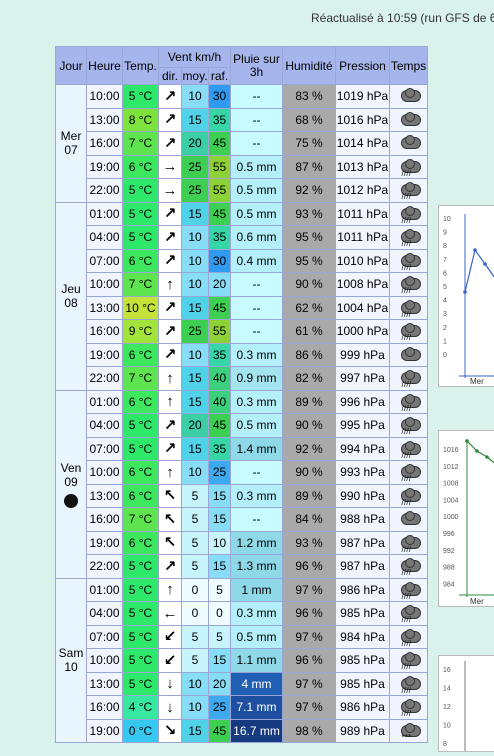 Image resolution: width=494 pixels, height=756 pixels. Describe the element at coordinates (242, 119) in the screenshot. I see `forecast-row: 13:00 8 °C ↗ 15 35 -- 68 % 1016 hPa` at that location.